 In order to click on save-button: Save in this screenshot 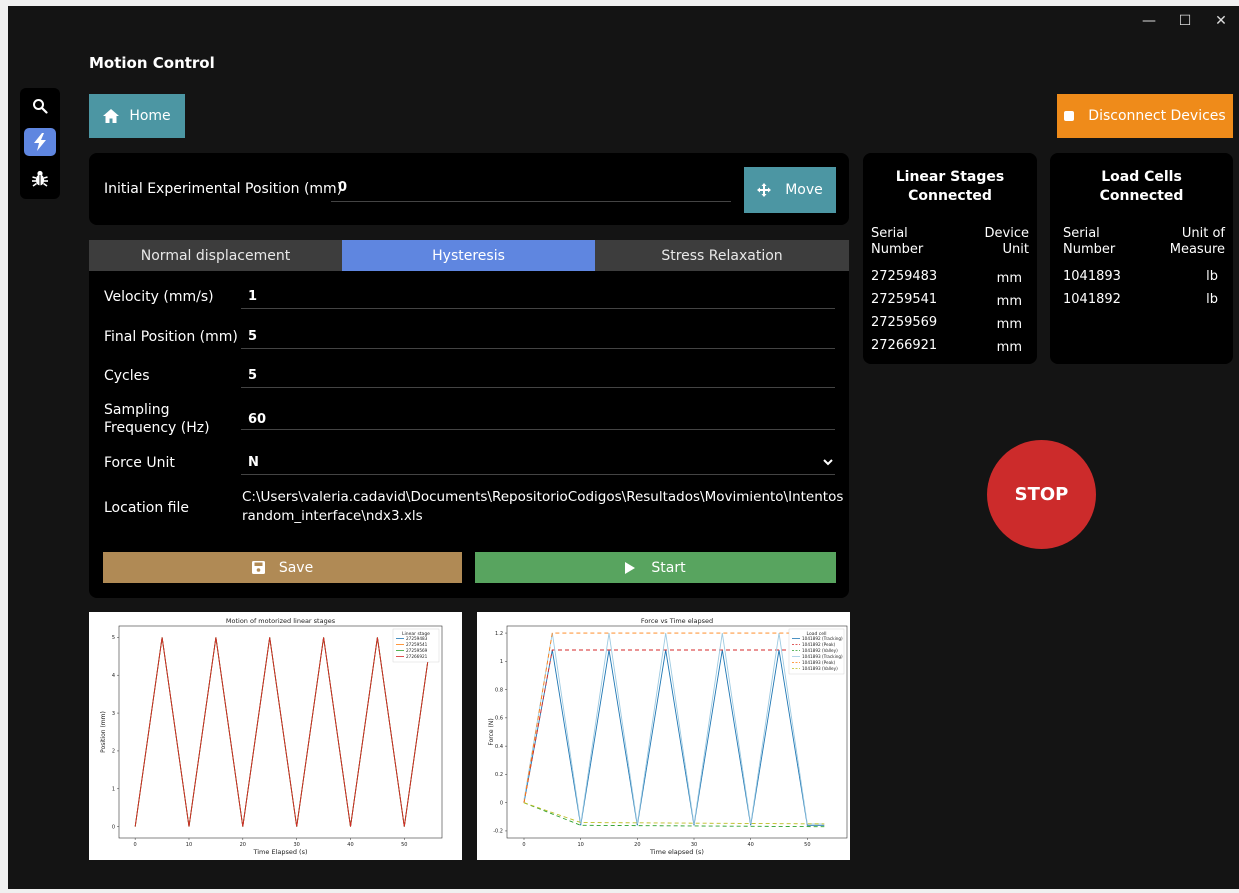, I will do `click(282, 567)`.